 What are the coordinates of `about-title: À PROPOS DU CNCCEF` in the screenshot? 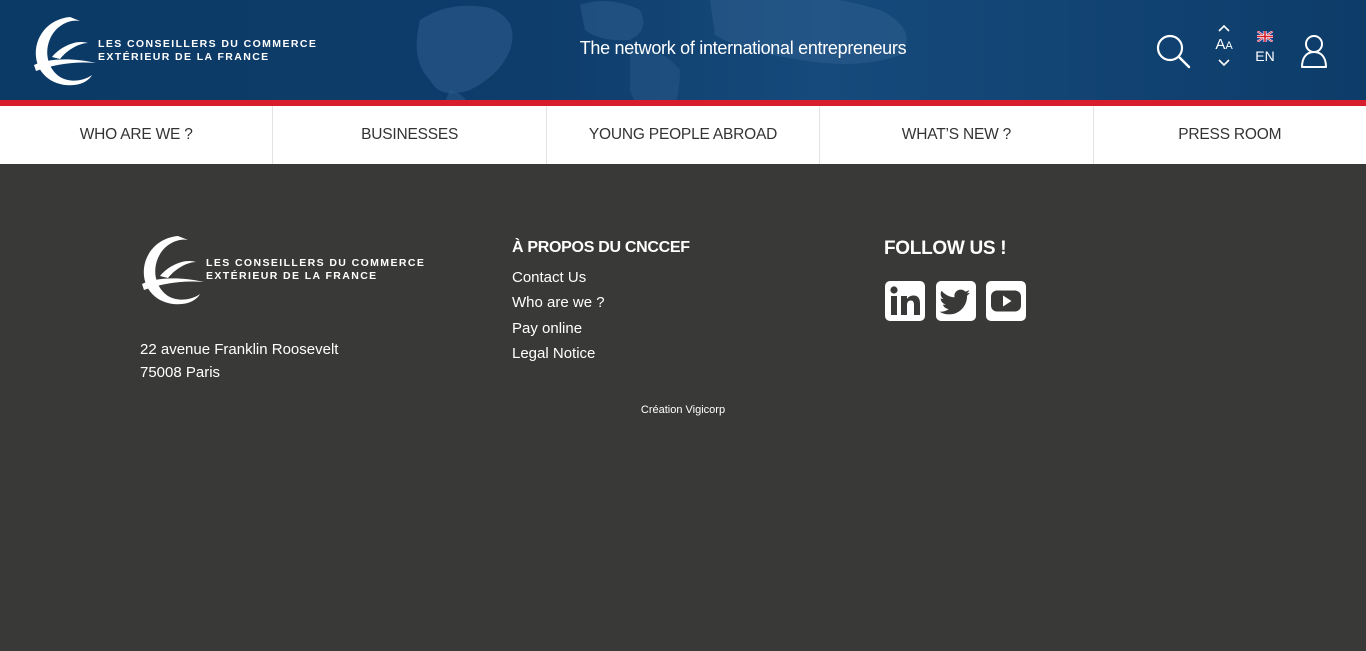 It's located at (601, 247).